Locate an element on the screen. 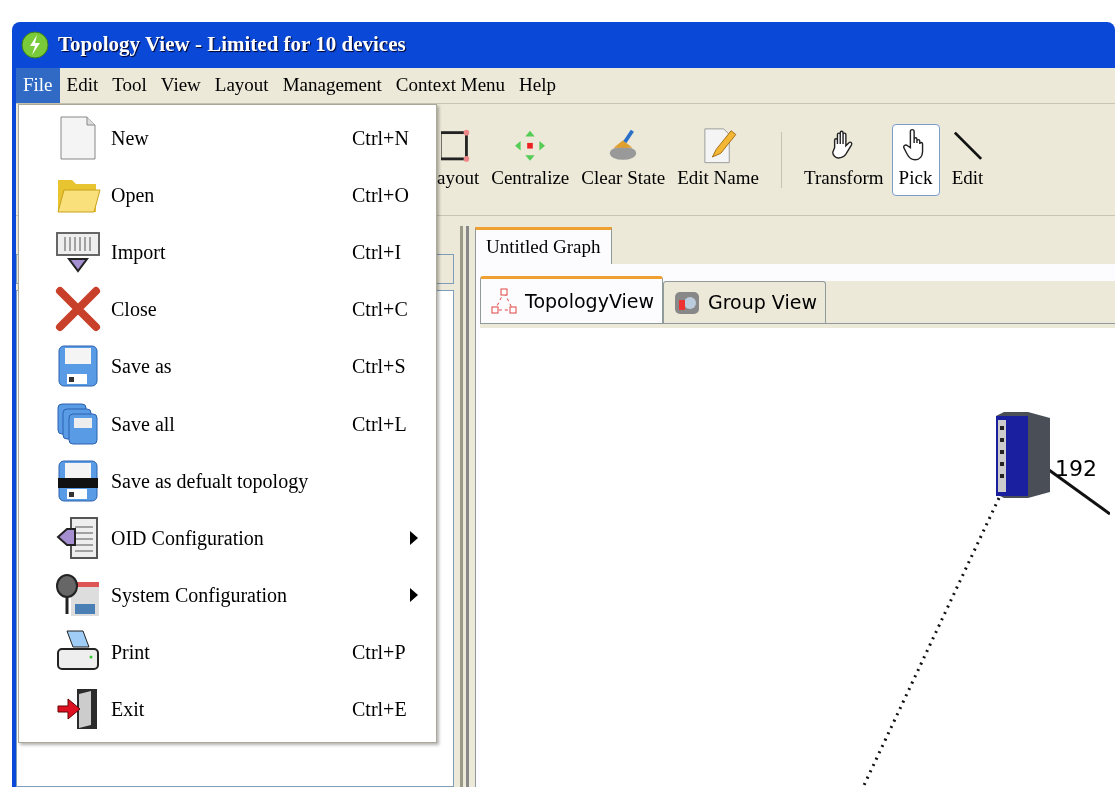 The height and width of the screenshot is (787, 1115). toolbar-button: Transform is located at coordinates (843, 159).